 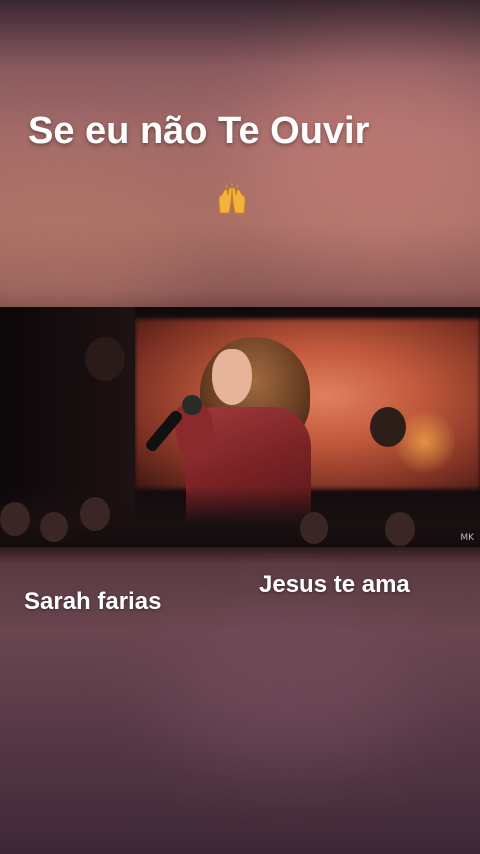 What do you see at coordinates (199, 131) in the screenshot?
I see `story-title-text: Se eu não Te Ouvir` at bounding box center [199, 131].